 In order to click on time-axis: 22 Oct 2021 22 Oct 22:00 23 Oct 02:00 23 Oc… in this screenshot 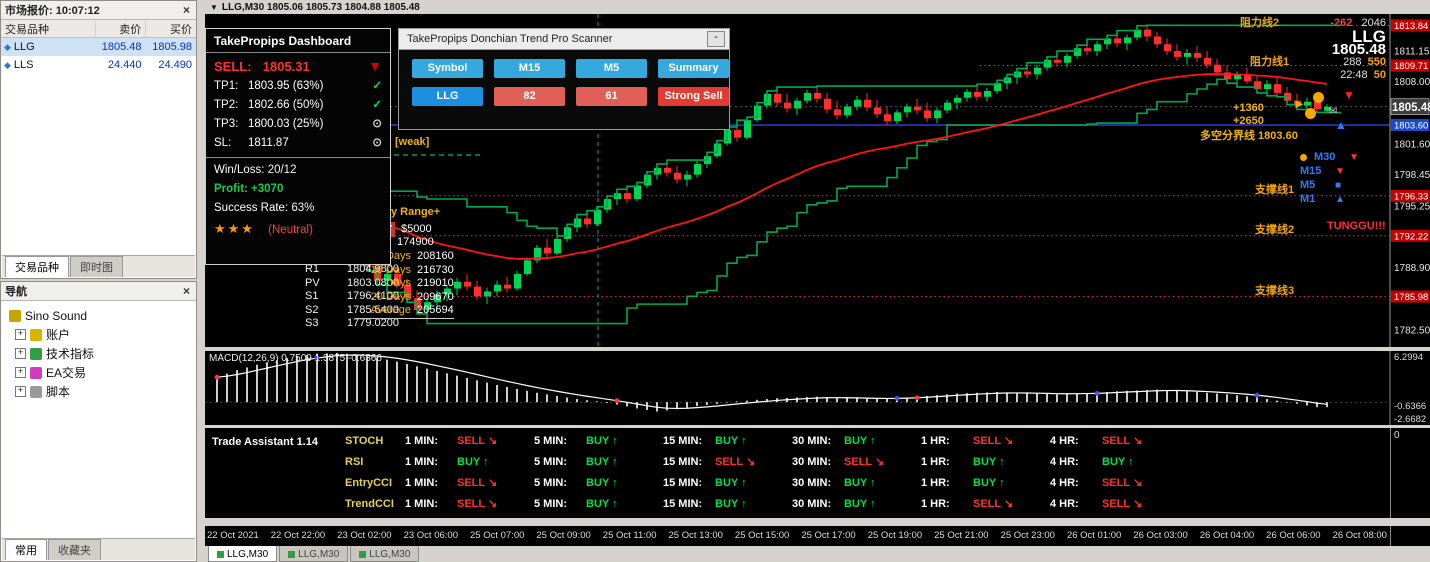, I will do `click(817, 536)`.